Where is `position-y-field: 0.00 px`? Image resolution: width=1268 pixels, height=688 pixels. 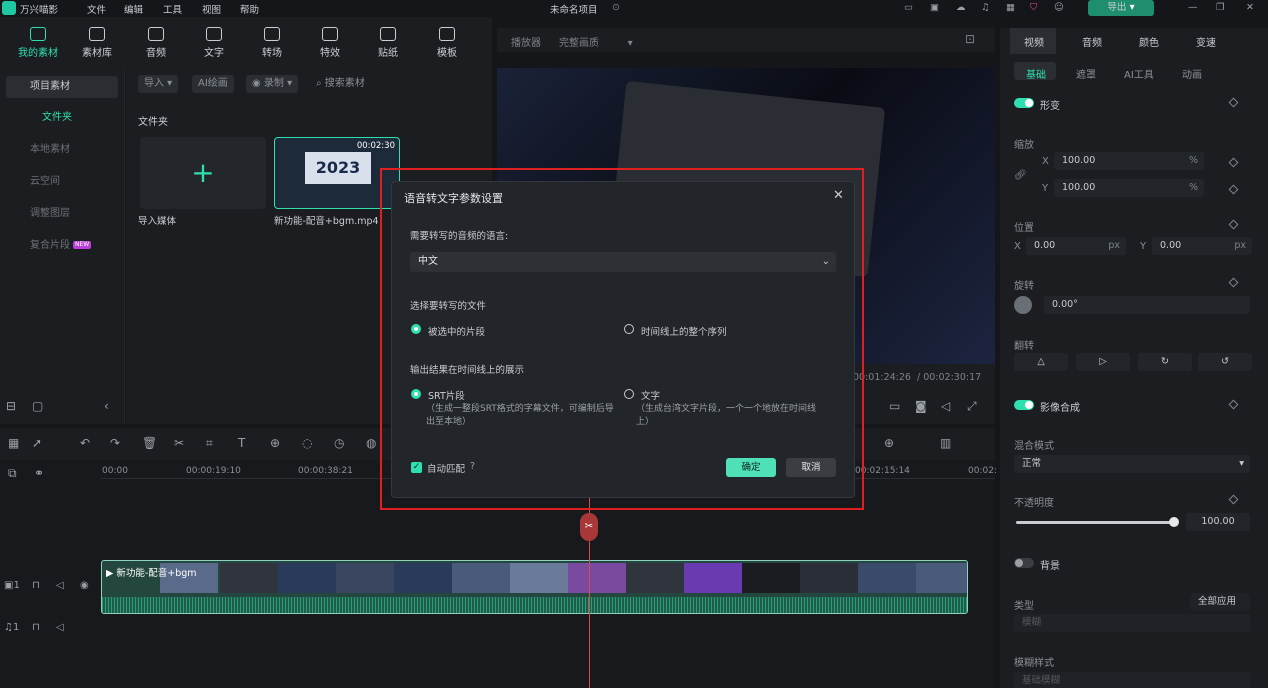 position-y-field: 0.00 px is located at coordinates (1202, 246).